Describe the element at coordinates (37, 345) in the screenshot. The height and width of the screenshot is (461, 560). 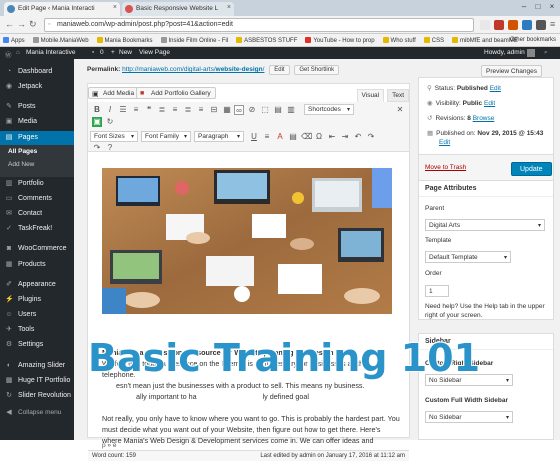
I see `sidebar-item-settings: ⚙ Settings` at that location.